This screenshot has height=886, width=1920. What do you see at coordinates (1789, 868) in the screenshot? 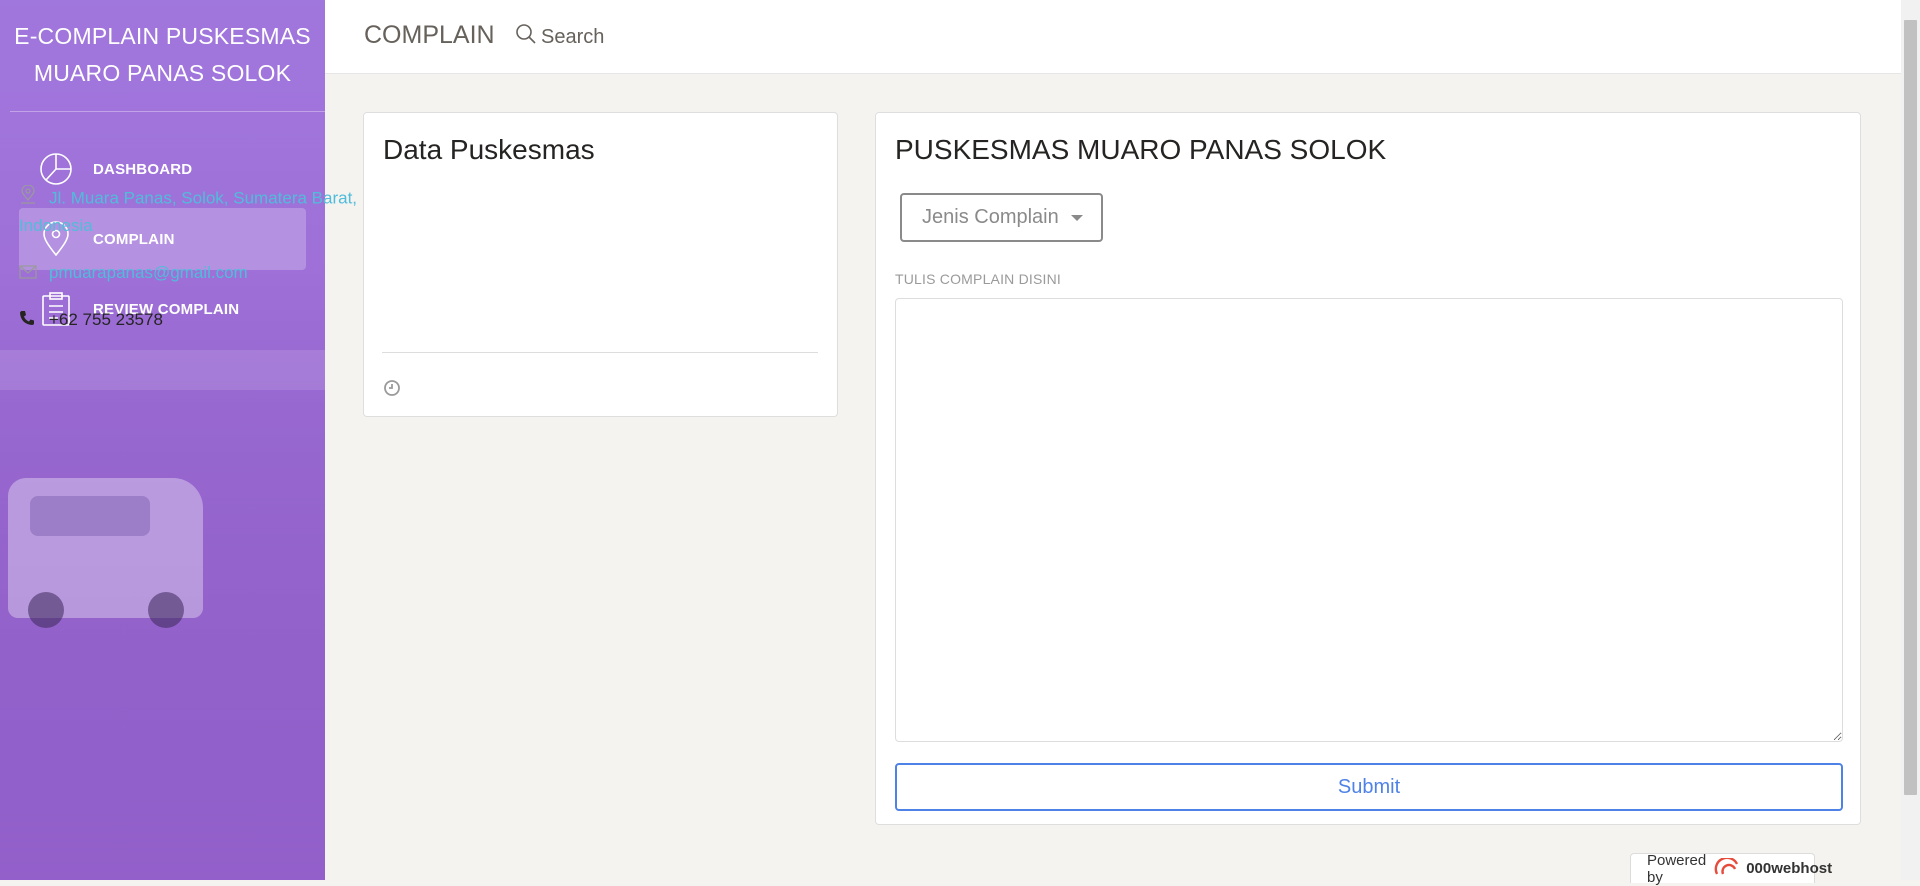
I see `webhost-brand: 000webhost` at bounding box center [1789, 868].